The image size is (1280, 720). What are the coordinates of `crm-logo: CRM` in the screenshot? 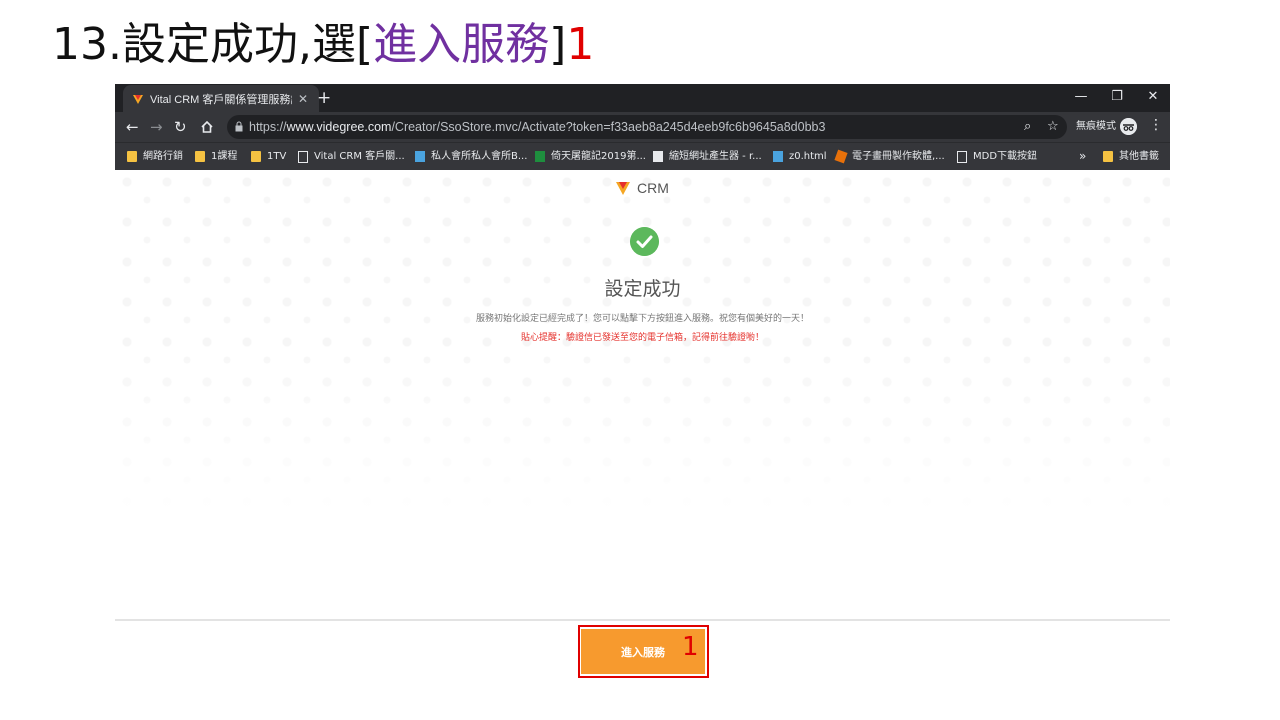 It's located at (642, 188).